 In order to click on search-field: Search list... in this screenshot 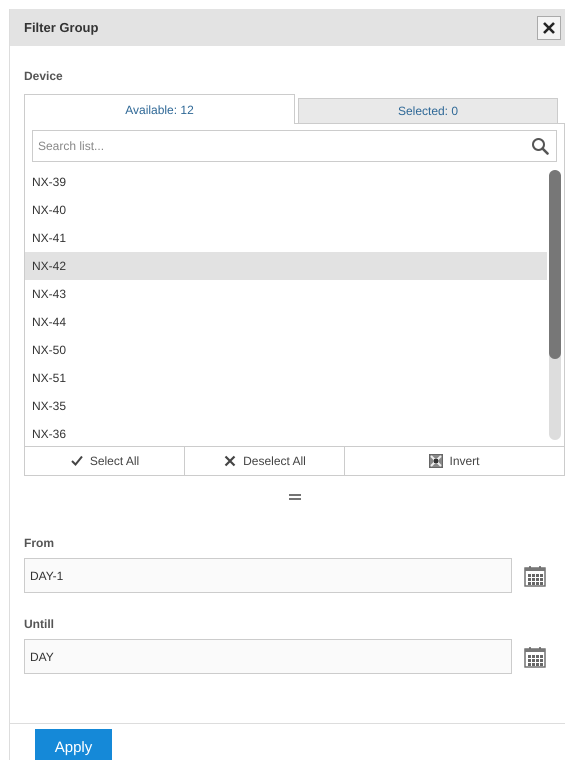, I will do `click(294, 146)`.